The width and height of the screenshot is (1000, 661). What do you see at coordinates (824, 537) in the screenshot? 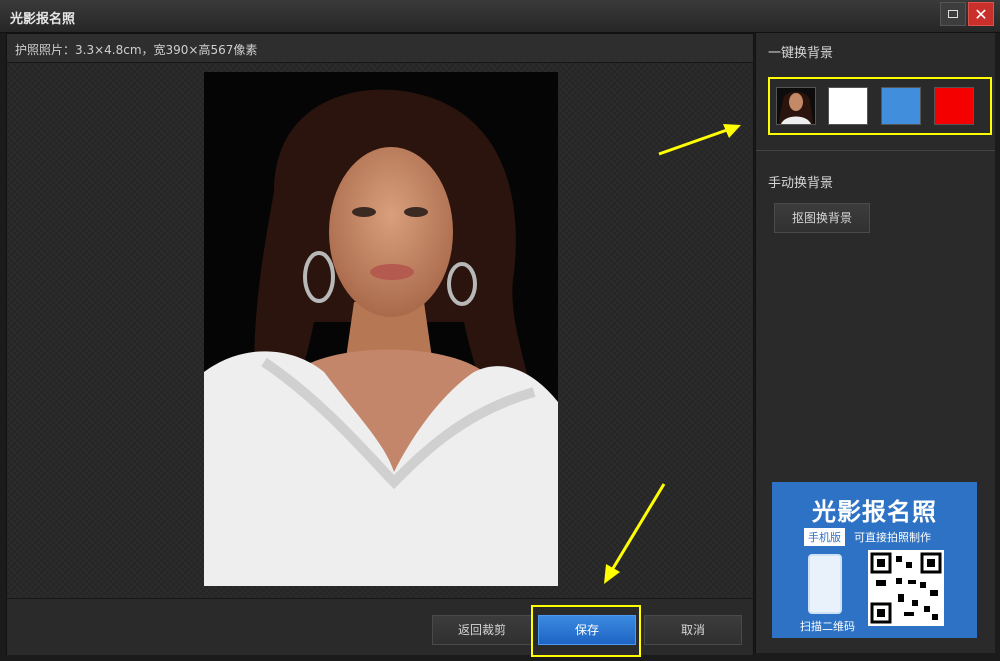
I see `promo-badge: 手机版` at bounding box center [824, 537].